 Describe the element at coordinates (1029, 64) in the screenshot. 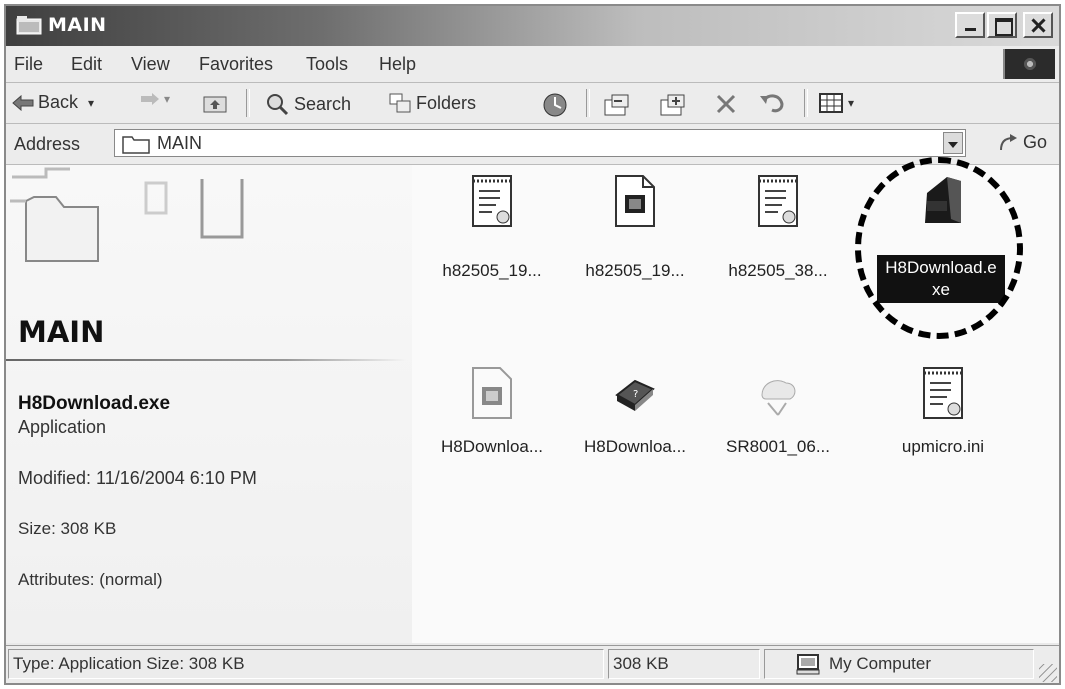

I see `windows-logo-throbber` at that location.